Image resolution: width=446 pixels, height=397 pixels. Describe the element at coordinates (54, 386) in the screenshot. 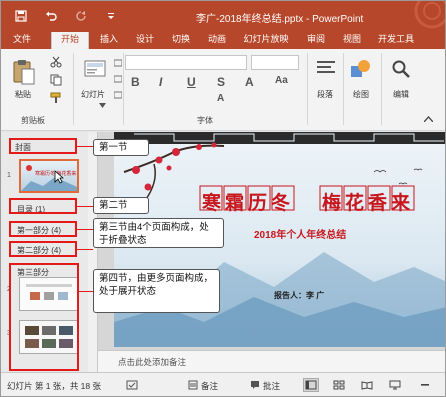

I see `slide-count: 幻灯片 第 1 张，共 18 张` at that location.